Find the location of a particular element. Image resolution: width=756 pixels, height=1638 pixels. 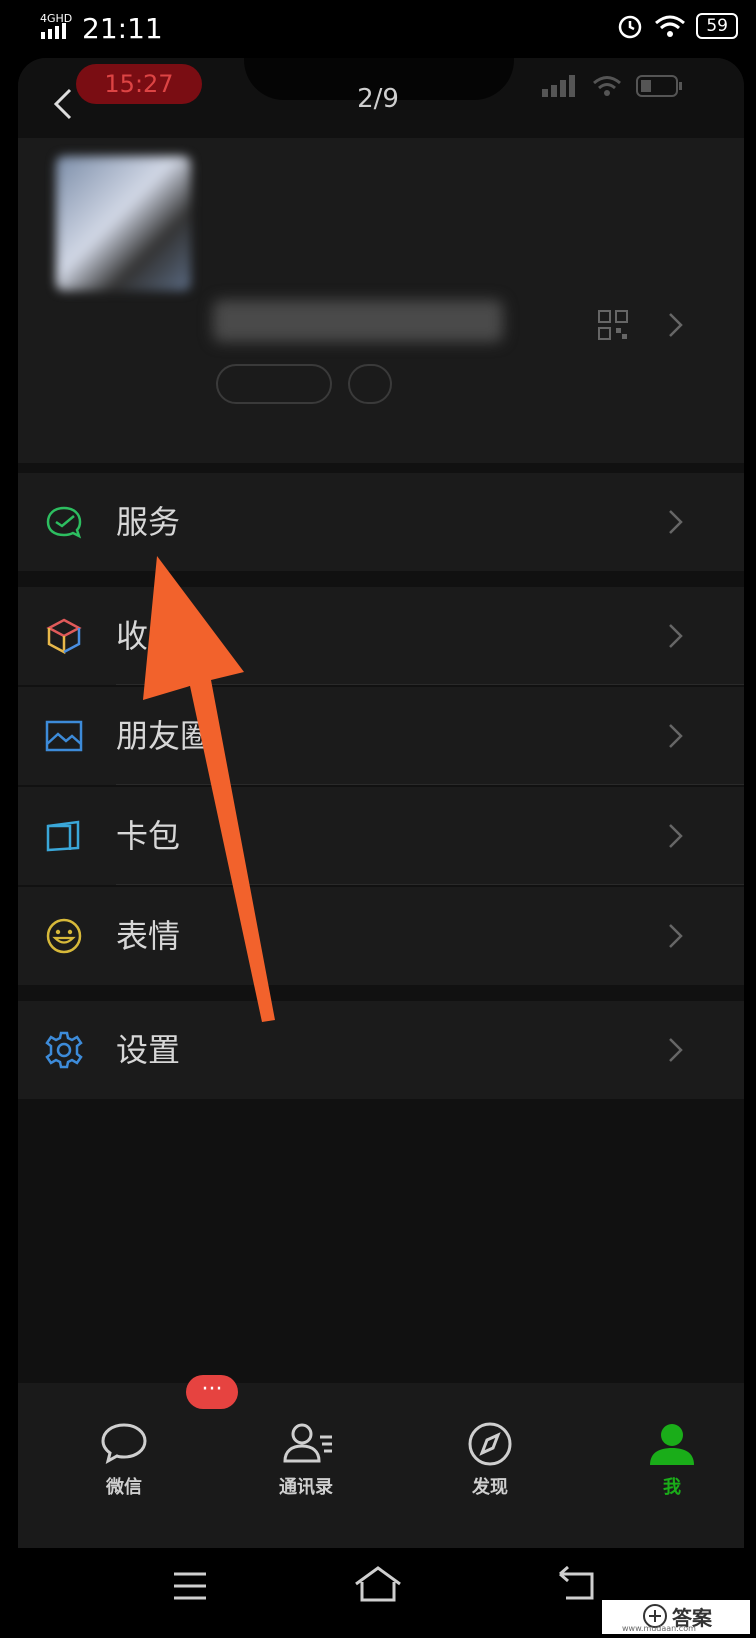

contacts-icon is located at coordinates (307, 1443).